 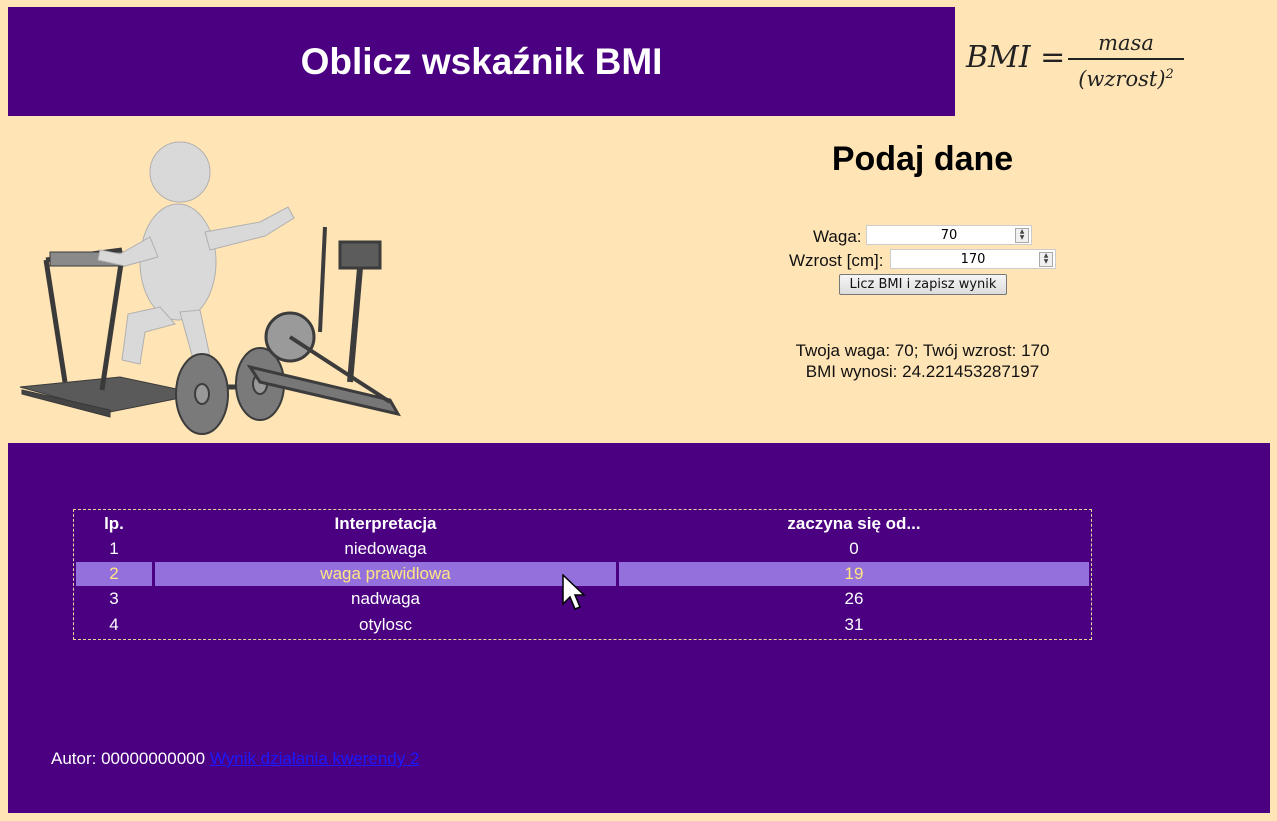 What do you see at coordinates (922, 159) in the screenshot?
I see `form-heading: Podaj dane` at bounding box center [922, 159].